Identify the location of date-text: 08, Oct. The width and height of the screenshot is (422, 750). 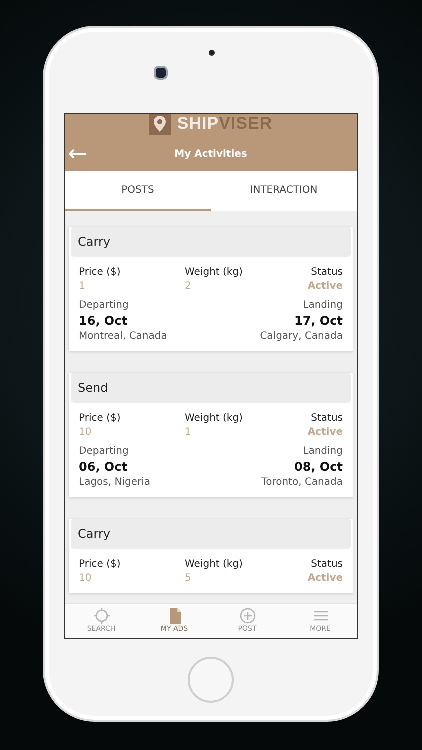
(318, 467).